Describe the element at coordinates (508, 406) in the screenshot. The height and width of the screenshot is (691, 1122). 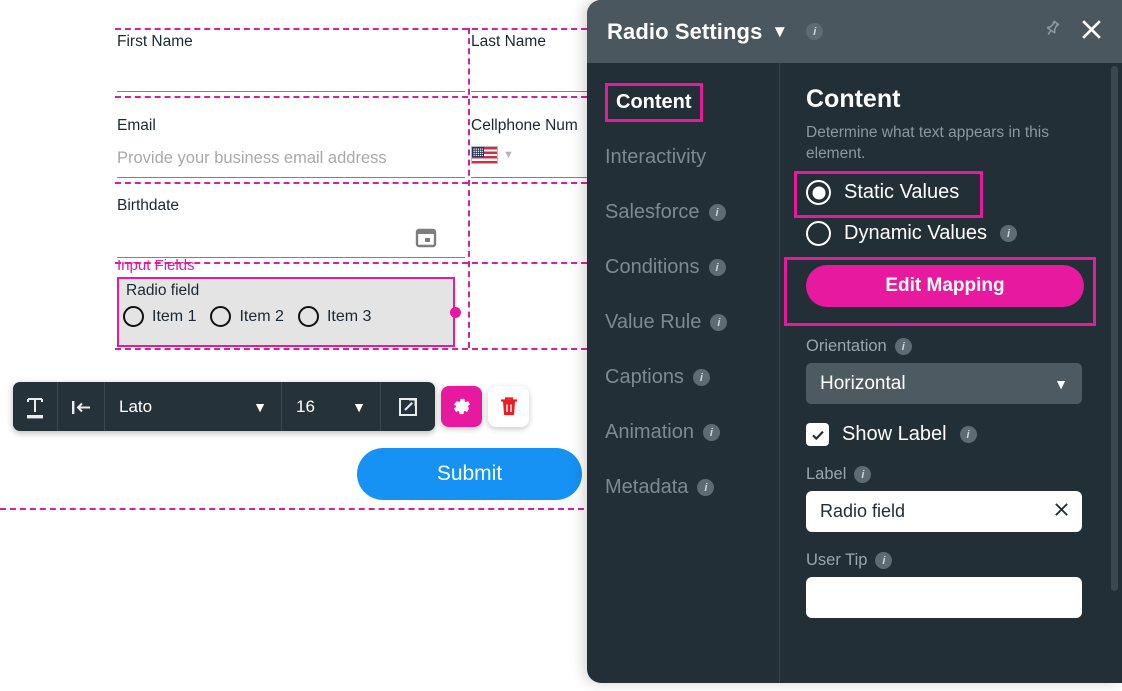
I see `delete-button` at that location.